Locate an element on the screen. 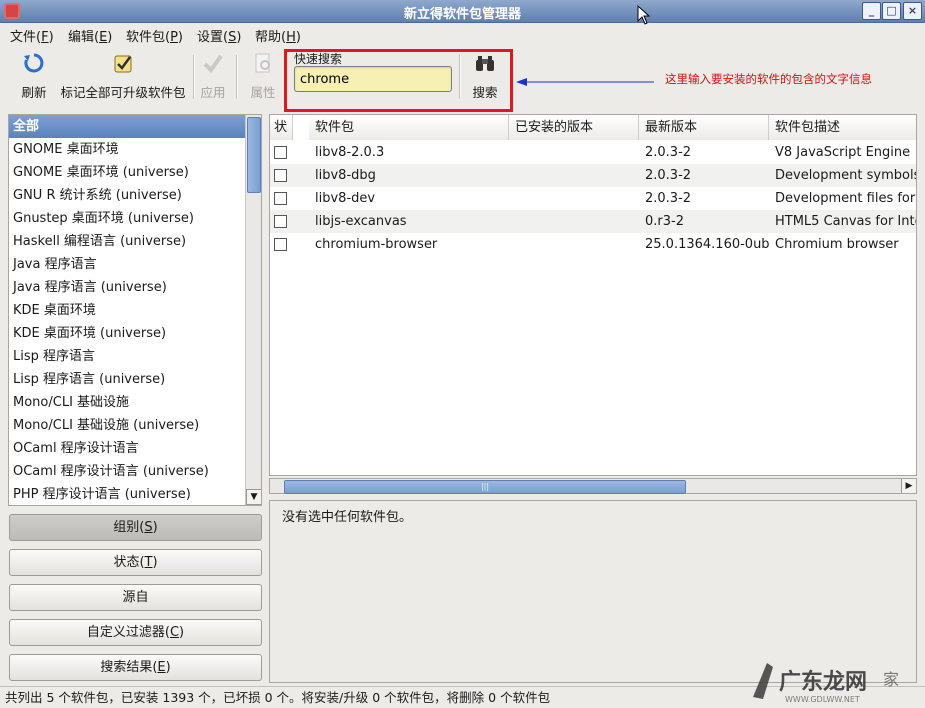 The image size is (925, 708). category-item: KDE 桌面环境 is located at coordinates (127, 310).